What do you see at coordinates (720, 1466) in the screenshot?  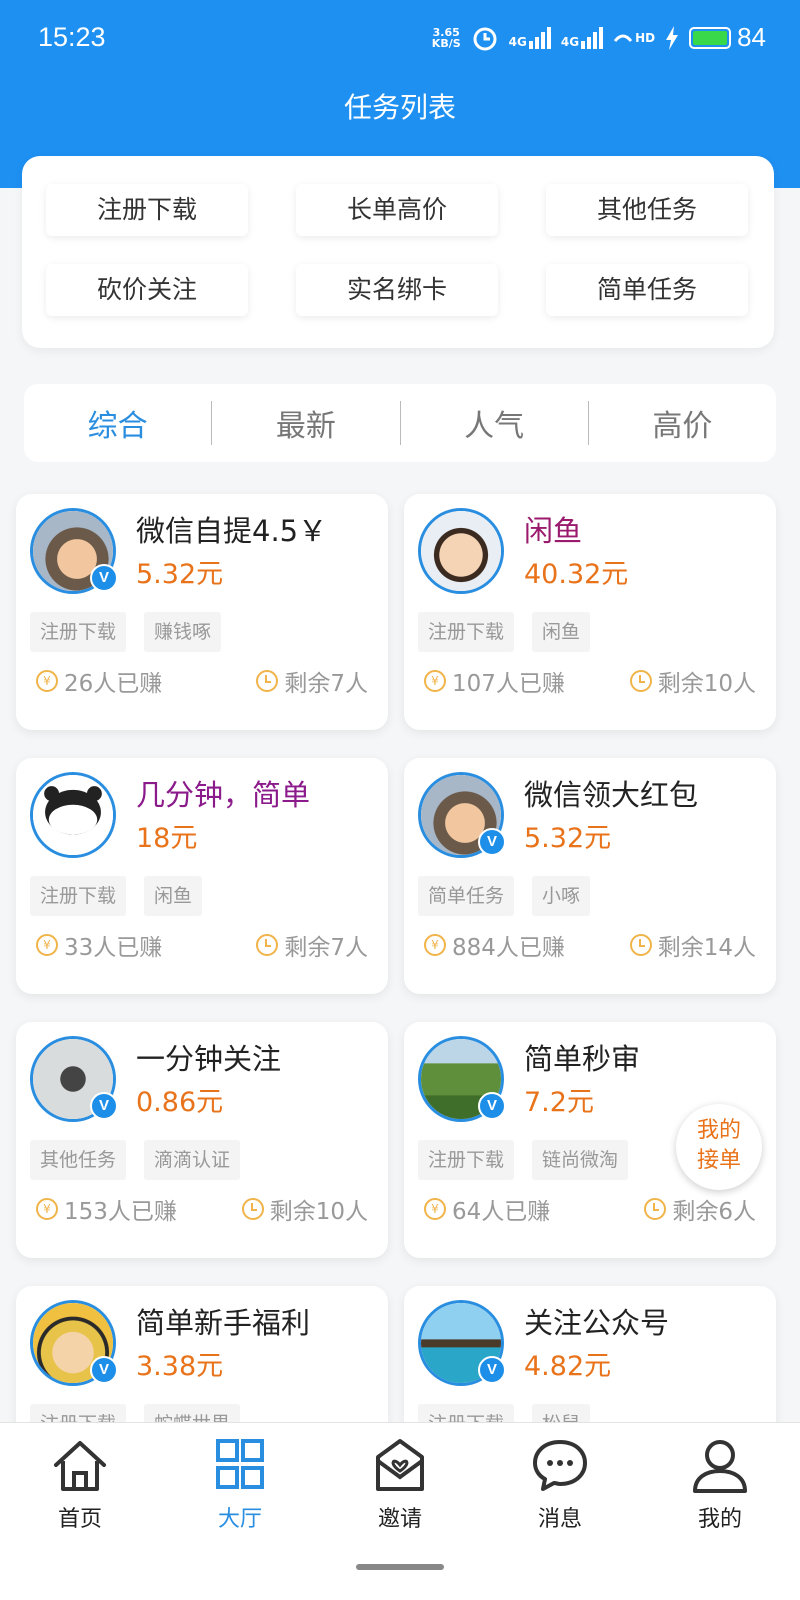 I see `user-icon` at bounding box center [720, 1466].